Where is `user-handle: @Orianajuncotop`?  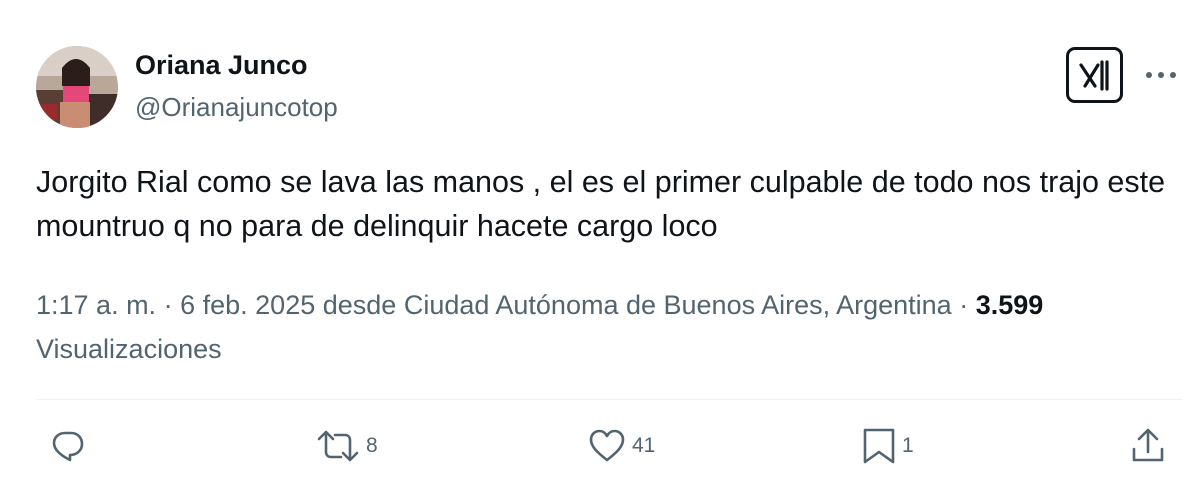 user-handle: @Orianajuncotop is located at coordinates (236, 107).